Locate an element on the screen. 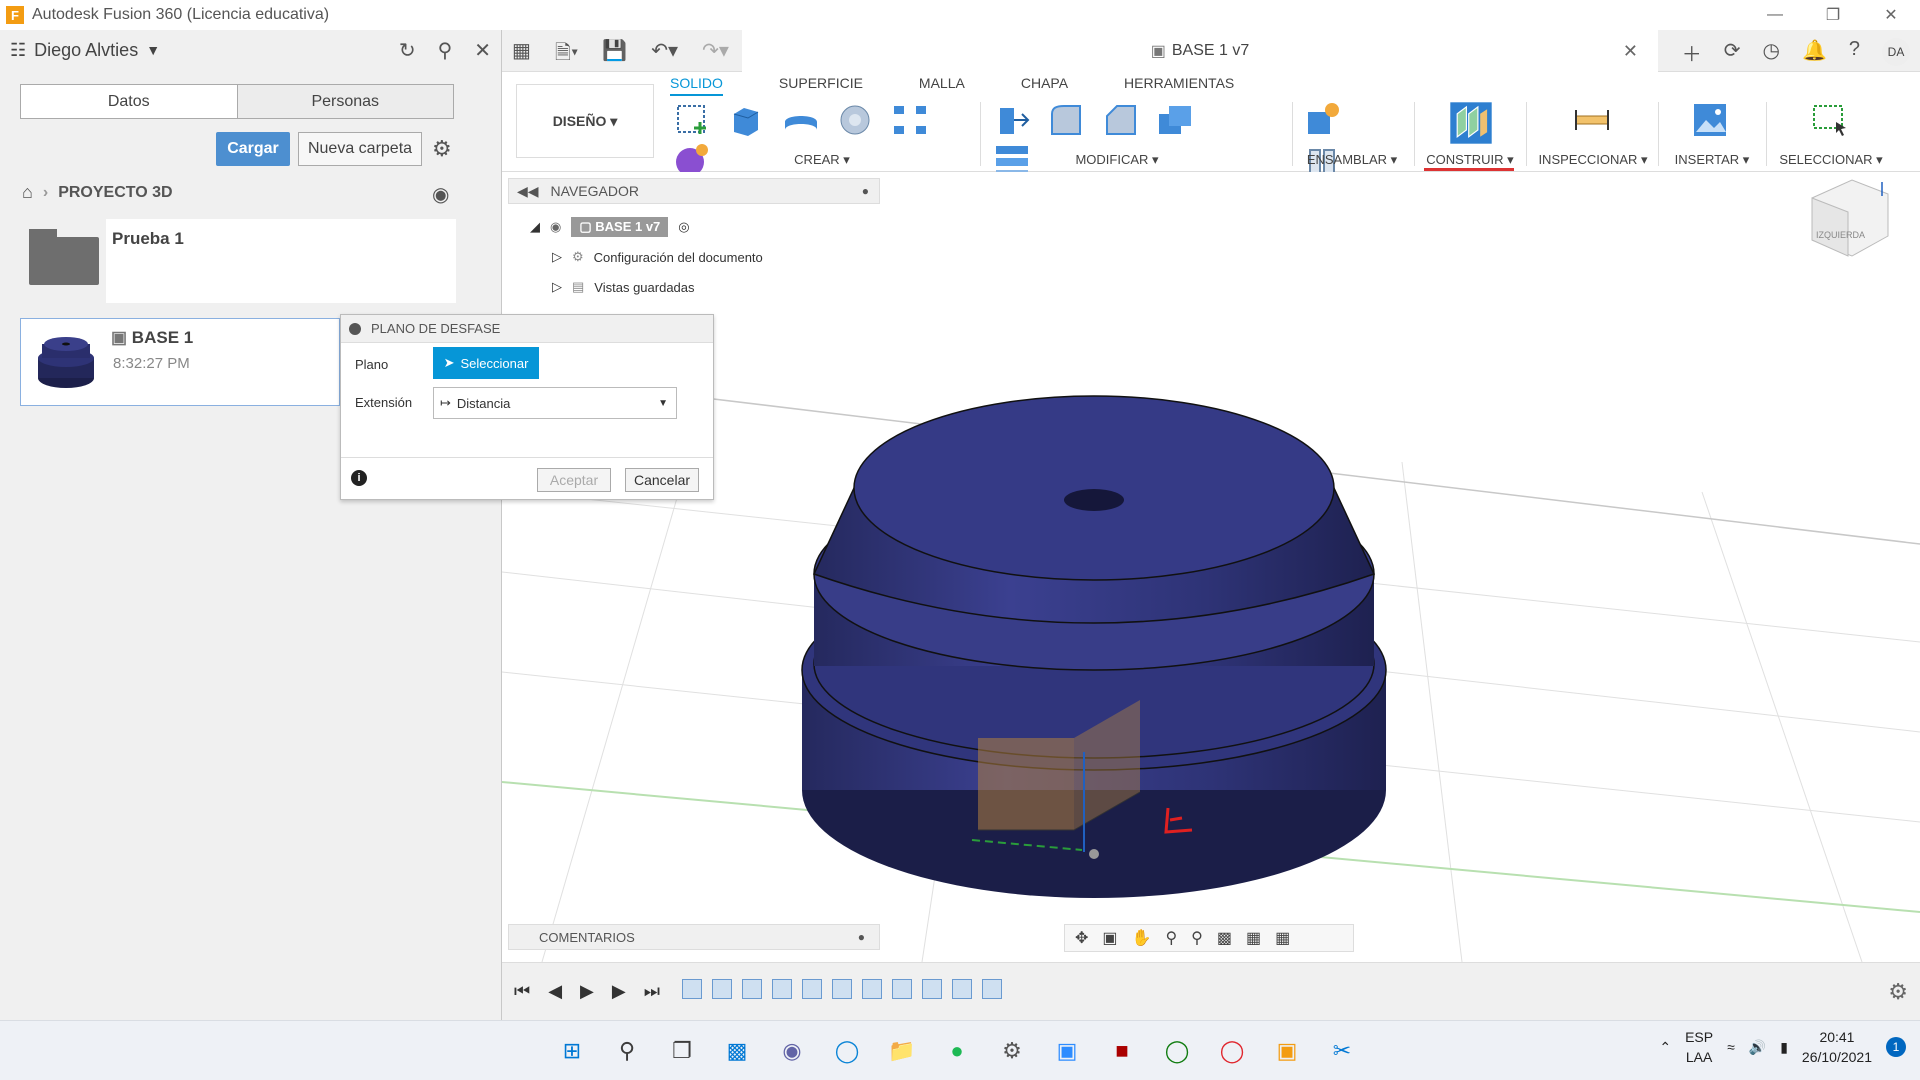  tab-herramientas: HERRAMIENTAS is located at coordinates (1179, 85).